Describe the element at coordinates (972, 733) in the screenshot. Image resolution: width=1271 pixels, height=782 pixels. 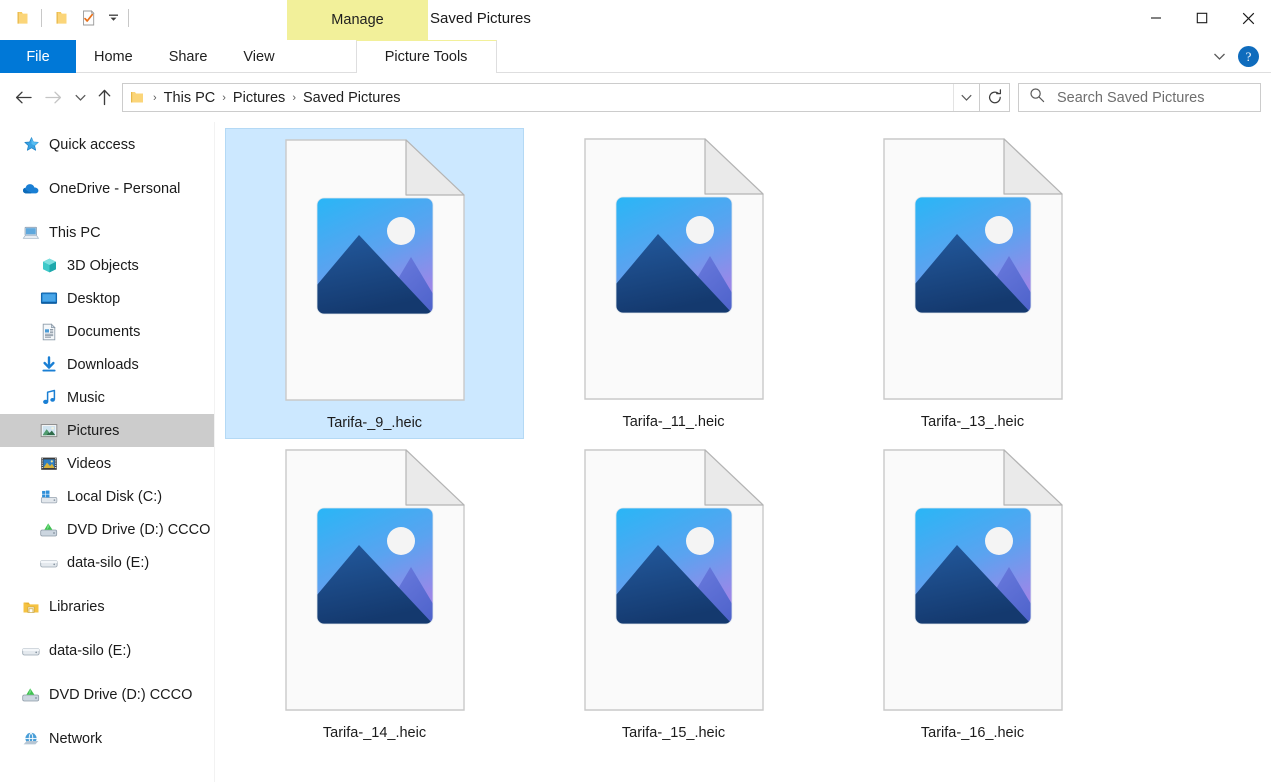
I see `file-name-label: Tarifa-_16_.heic` at that location.